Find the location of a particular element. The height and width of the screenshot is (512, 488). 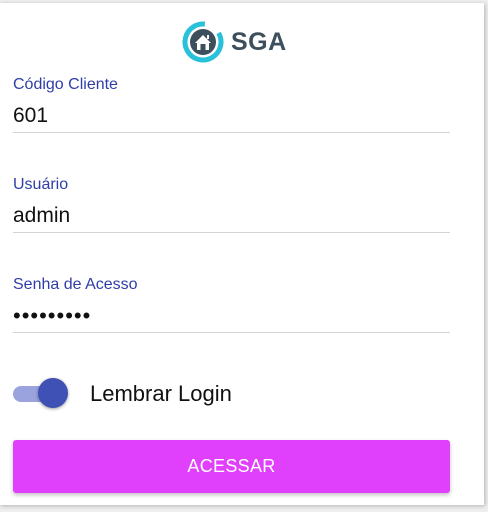

remember-login-toggle is located at coordinates (40, 393).